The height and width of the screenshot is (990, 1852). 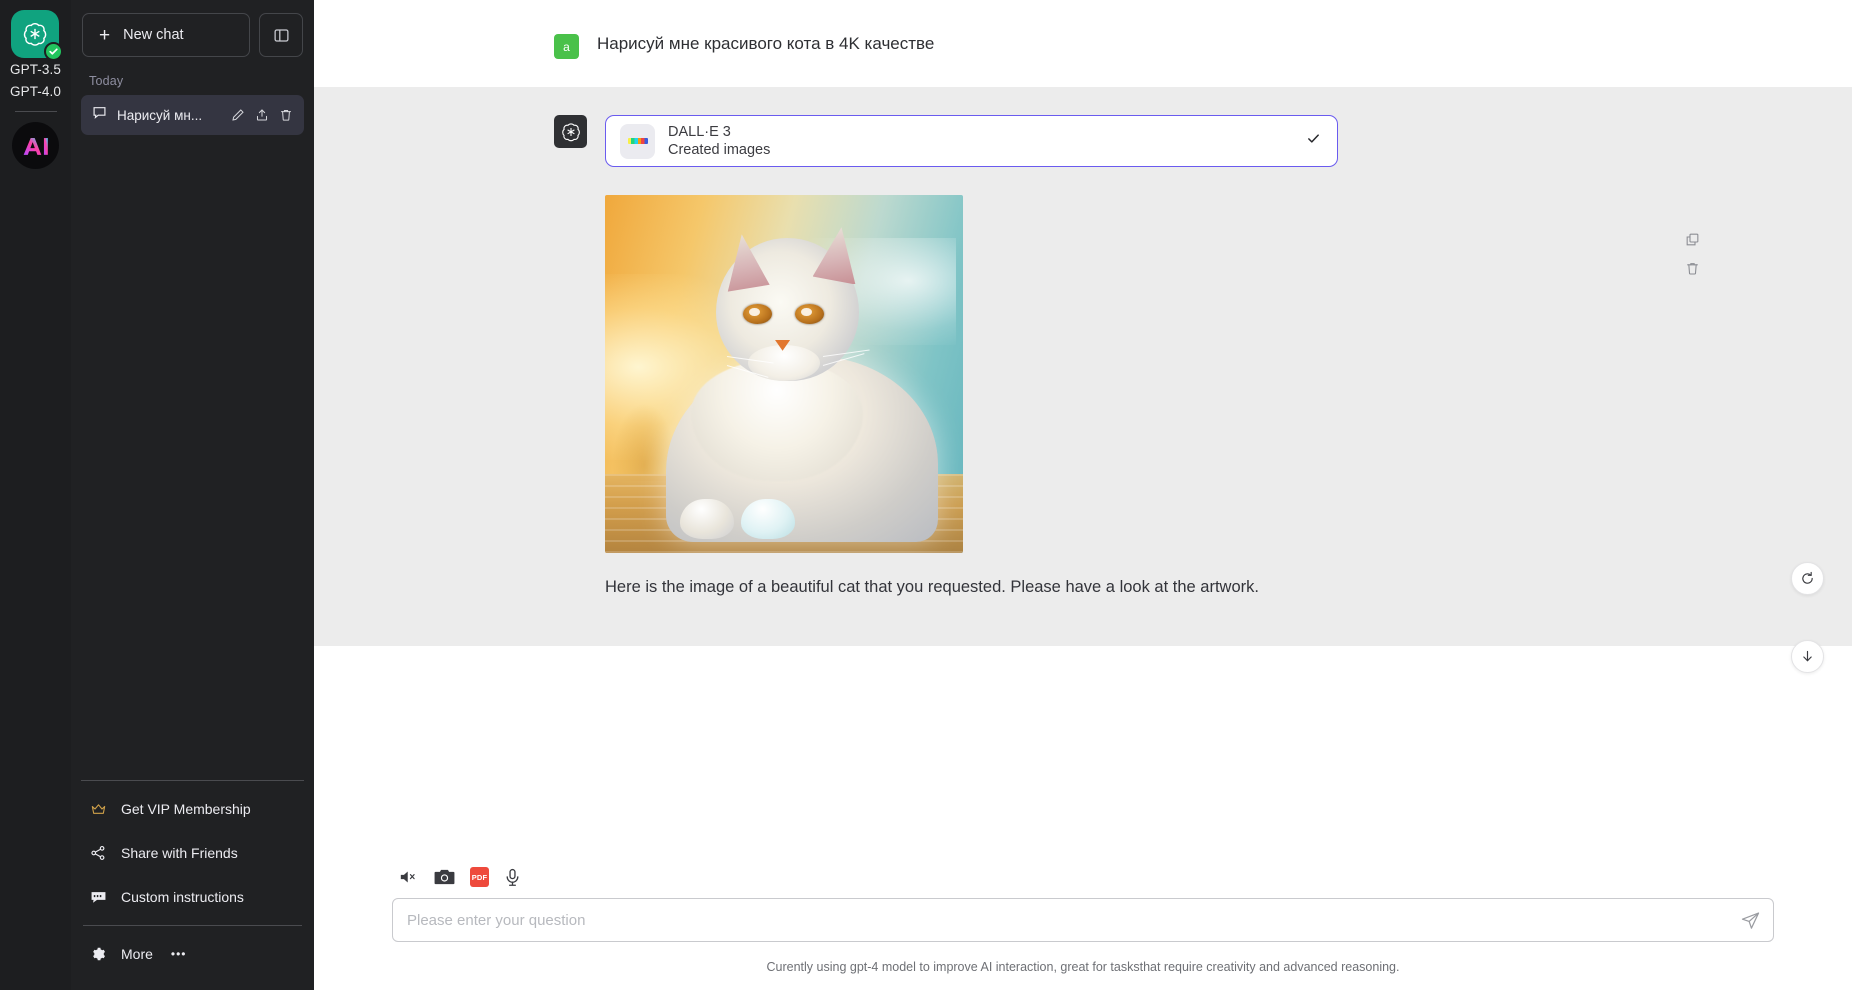 What do you see at coordinates (98, 897) in the screenshot?
I see `speech-bubble-icon` at bounding box center [98, 897].